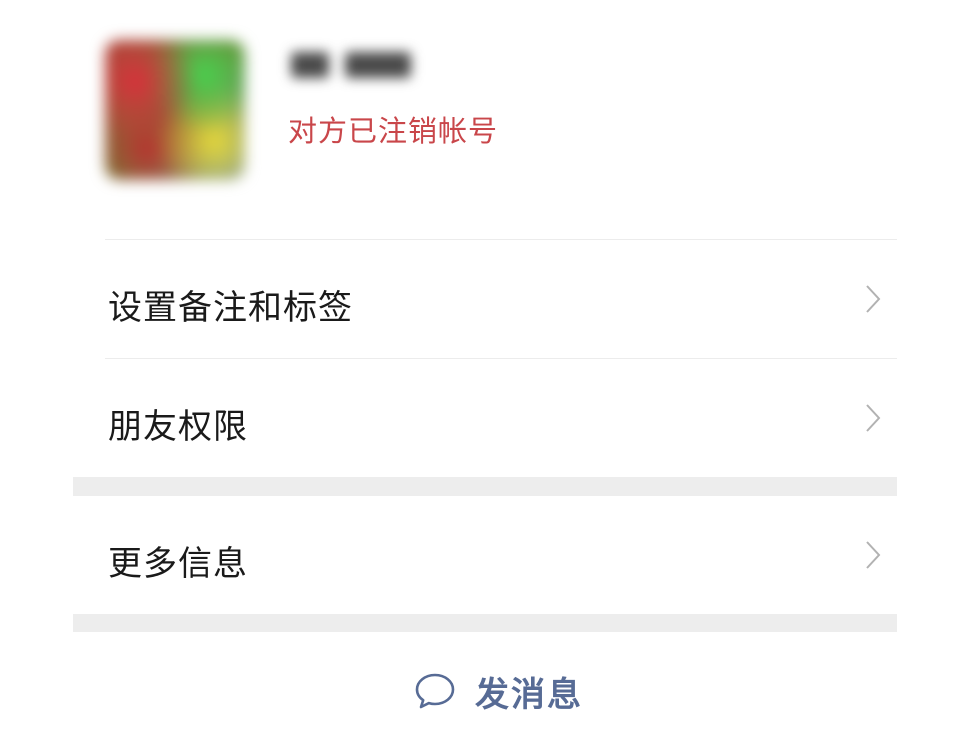  Describe the element at coordinates (435, 691) in the screenshot. I see `chat-bubble-icon` at that location.